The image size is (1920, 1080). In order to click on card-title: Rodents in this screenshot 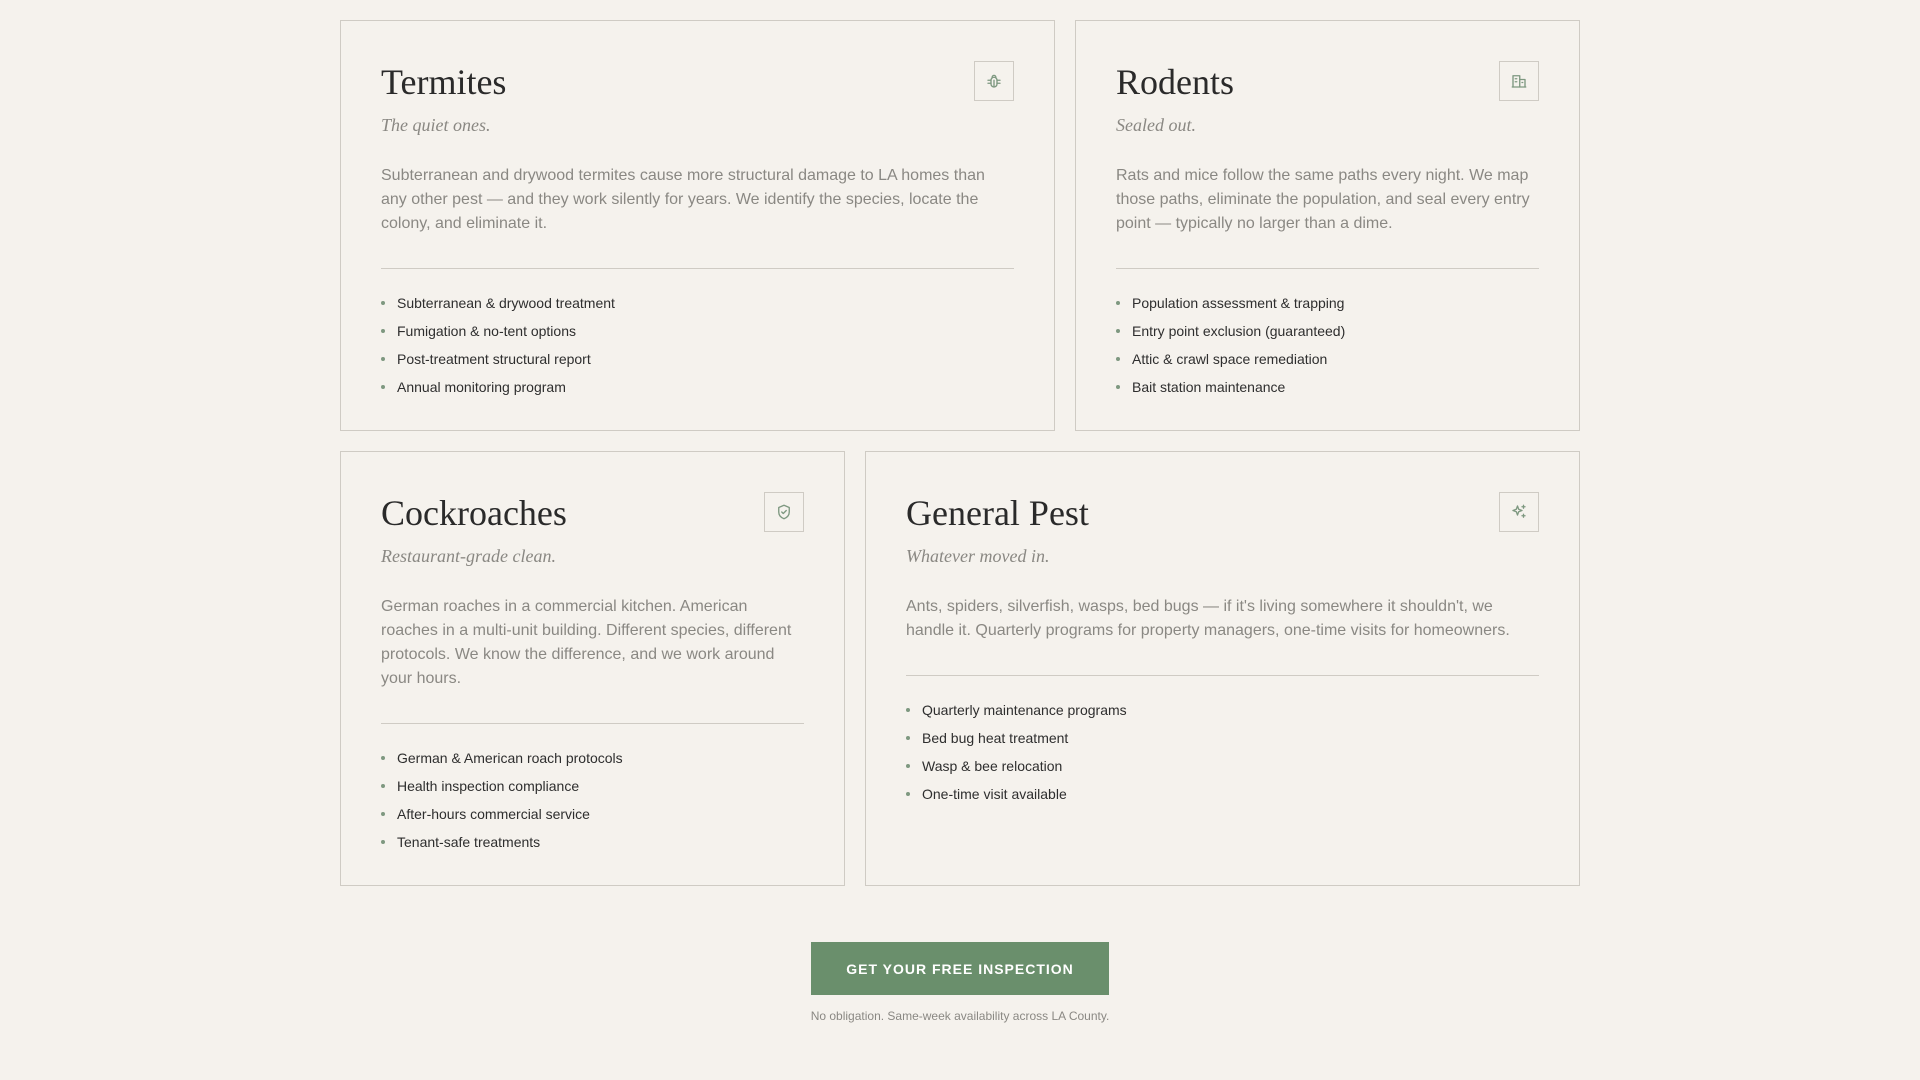, I will do `click(1175, 82)`.